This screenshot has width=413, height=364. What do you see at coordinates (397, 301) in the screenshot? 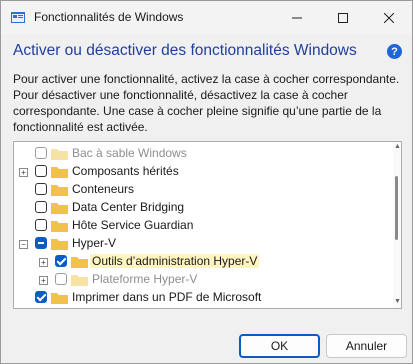
I see `scroll-down-icon: ▼` at bounding box center [397, 301].